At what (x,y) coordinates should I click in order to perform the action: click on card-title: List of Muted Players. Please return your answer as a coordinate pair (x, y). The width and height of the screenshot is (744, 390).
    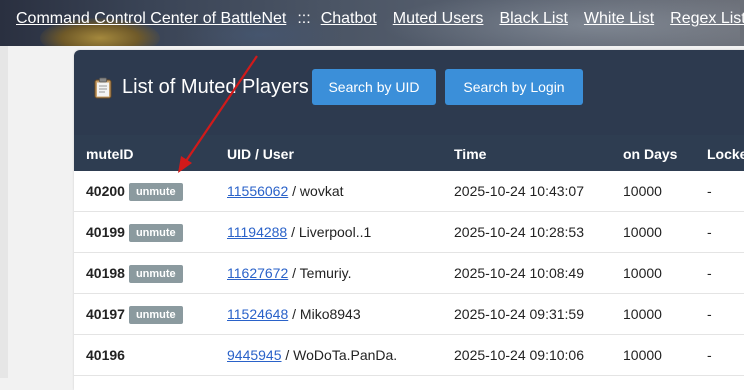
    Looking at the image, I should click on (201, 87).